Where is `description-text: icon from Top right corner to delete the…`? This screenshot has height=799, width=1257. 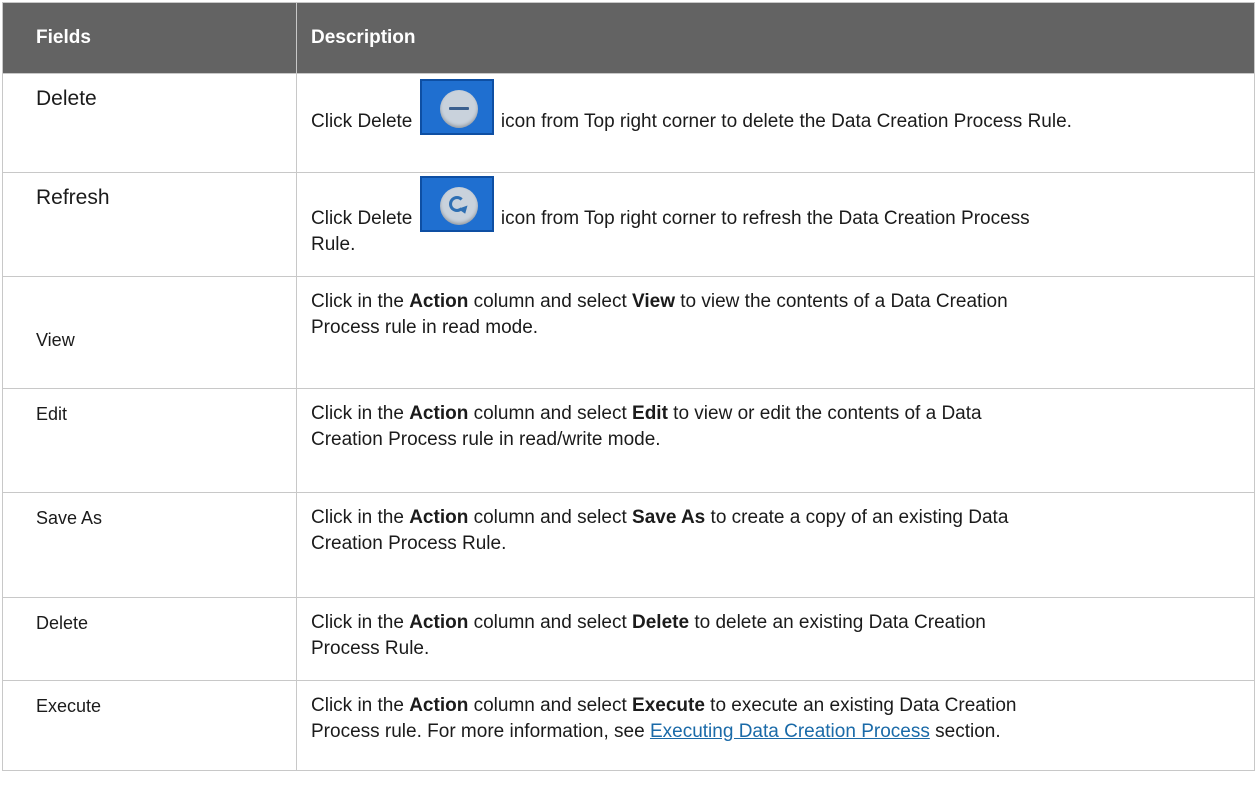
description-text: icon from Top right corner to delete the… is located at coordinates (783, 121).